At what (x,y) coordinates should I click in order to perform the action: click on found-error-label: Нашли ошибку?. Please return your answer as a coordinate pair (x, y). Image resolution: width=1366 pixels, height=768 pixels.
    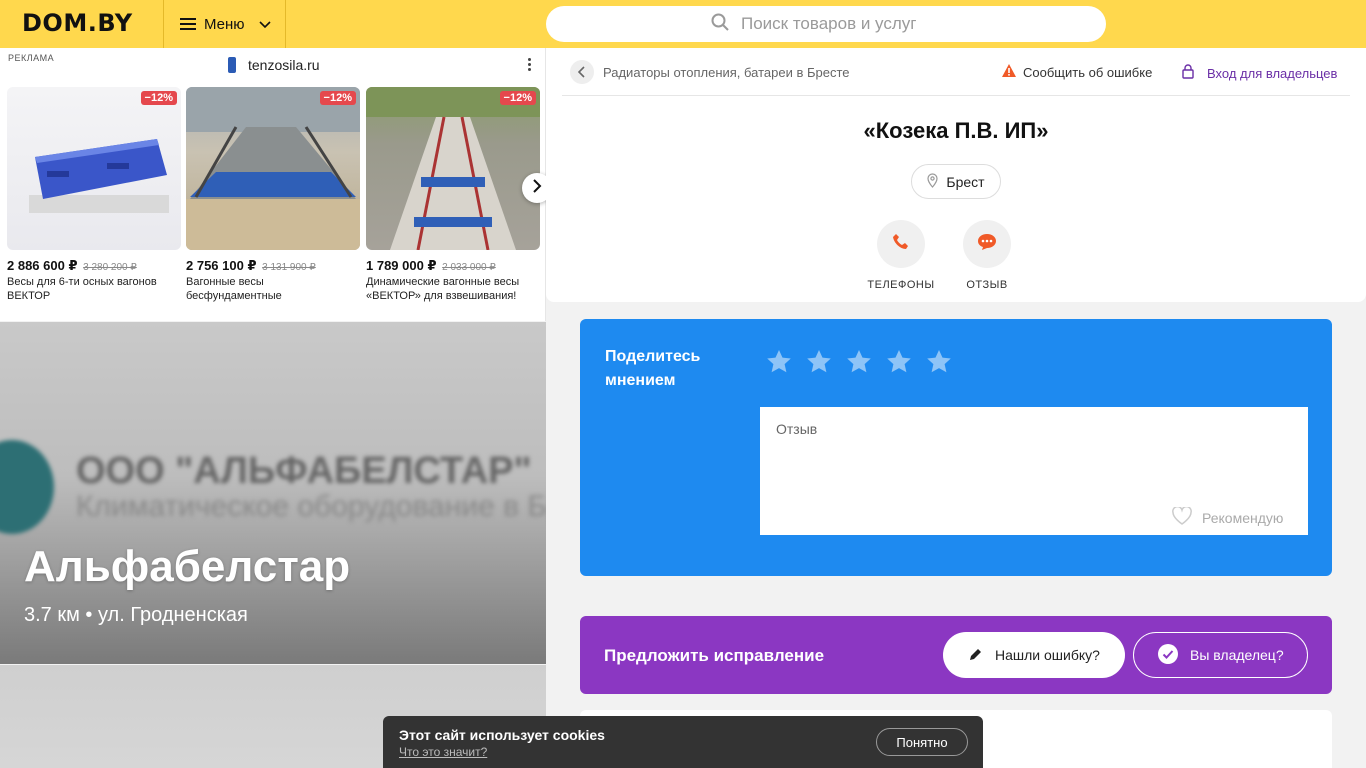
    Looking at the image, I should click on (1047, 655).